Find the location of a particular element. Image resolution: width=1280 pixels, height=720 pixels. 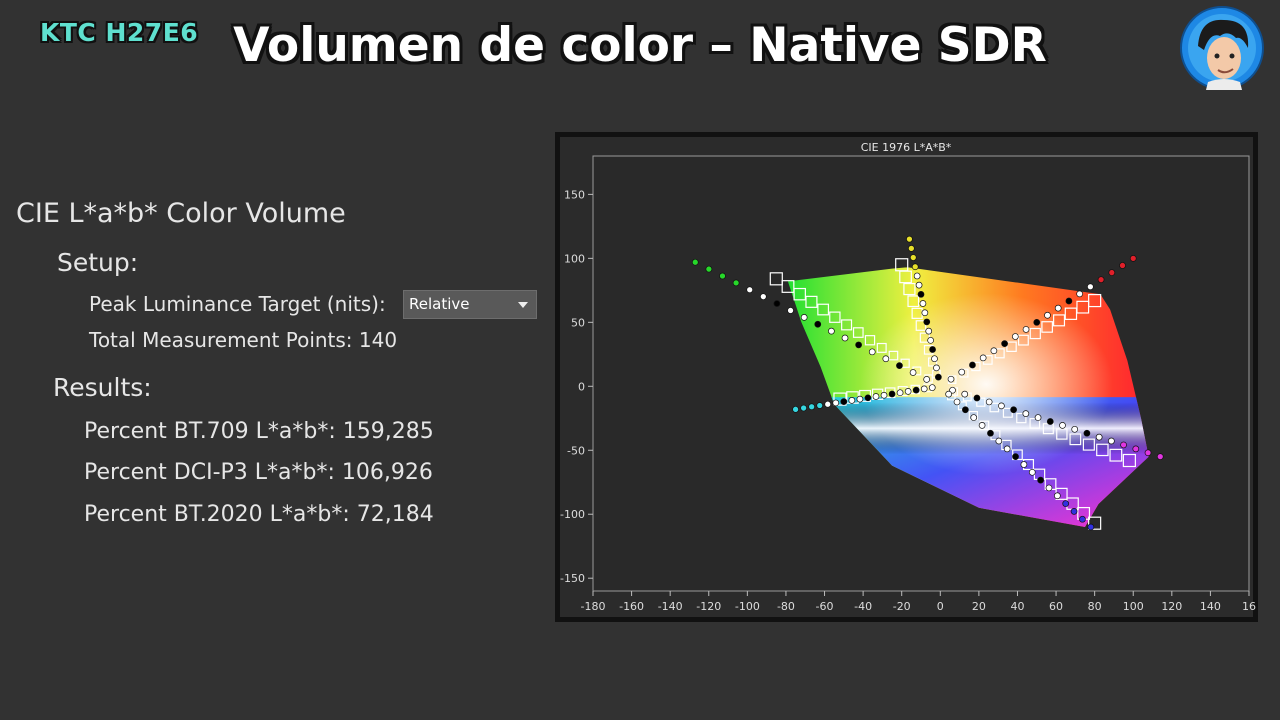

setup-label: Setup: is located at coordinates (98, 262).